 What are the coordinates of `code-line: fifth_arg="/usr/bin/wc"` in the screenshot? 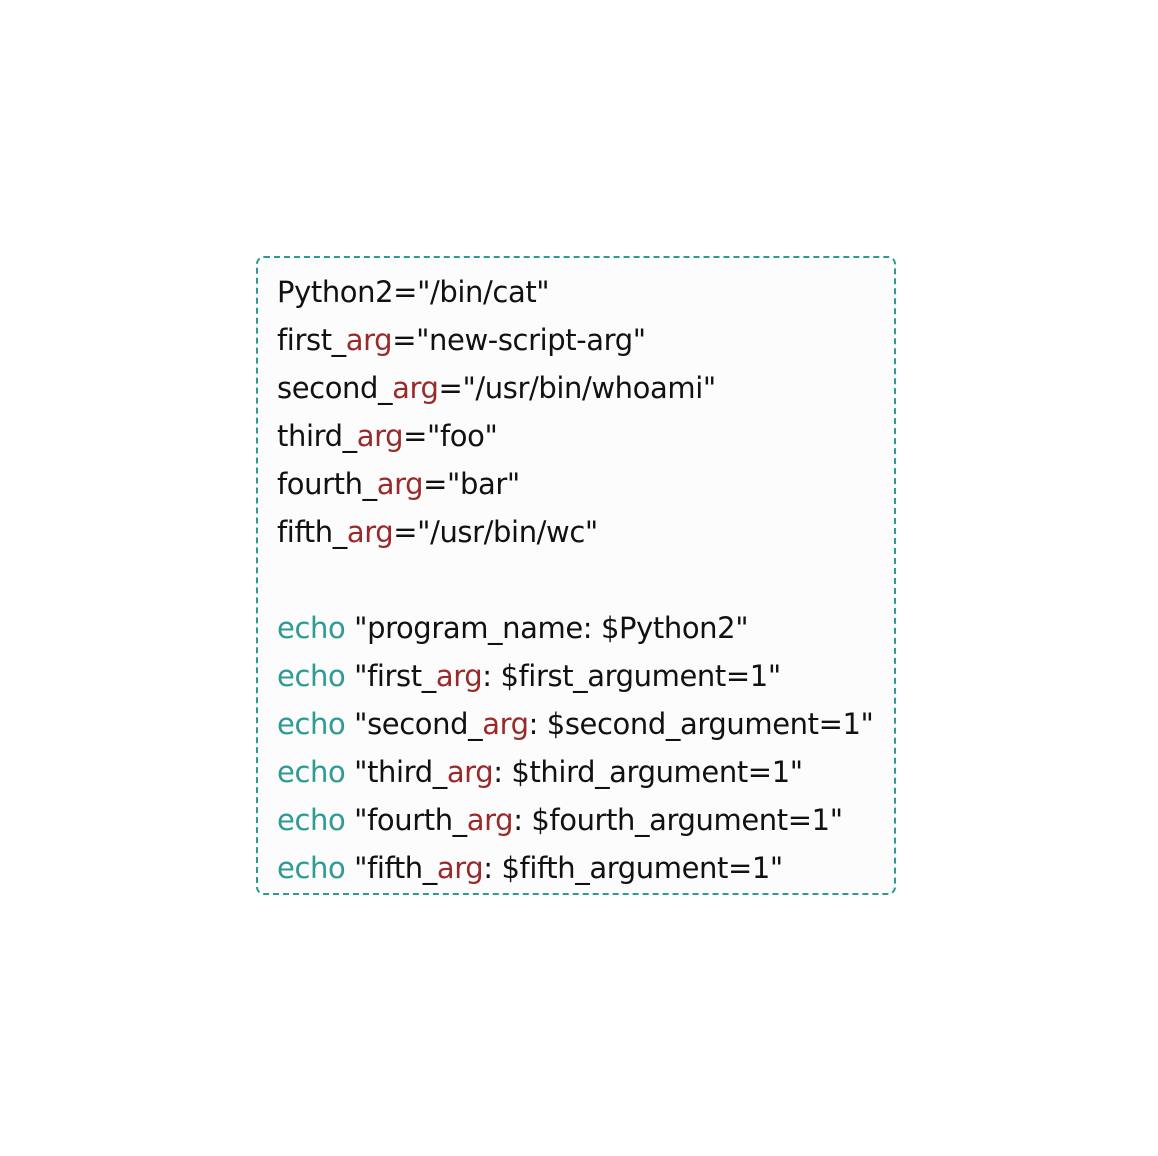 It's located at (585, 532).